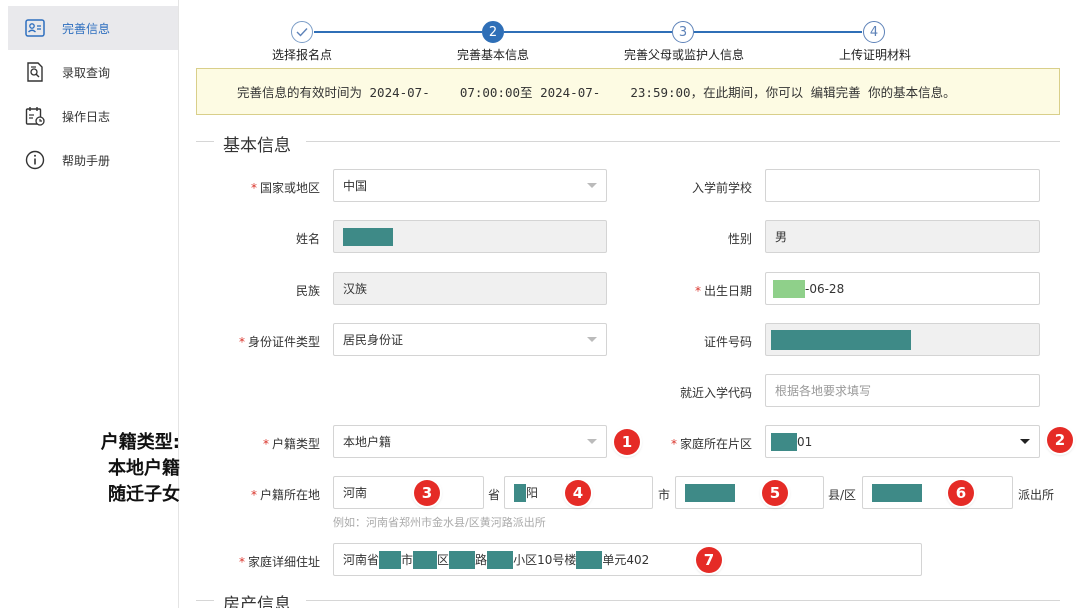  Describe the element at coordinates (723, 291) in the screenshot. I see `birthdate-label: * 出生日期` at that location.